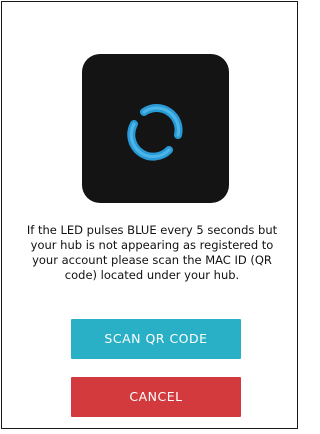 The image size is (320, 434). Describe the element at coordinates (156, 339) in the screenshot. I see `scan-qr-code-button: SCAN QR CODE` at that location.